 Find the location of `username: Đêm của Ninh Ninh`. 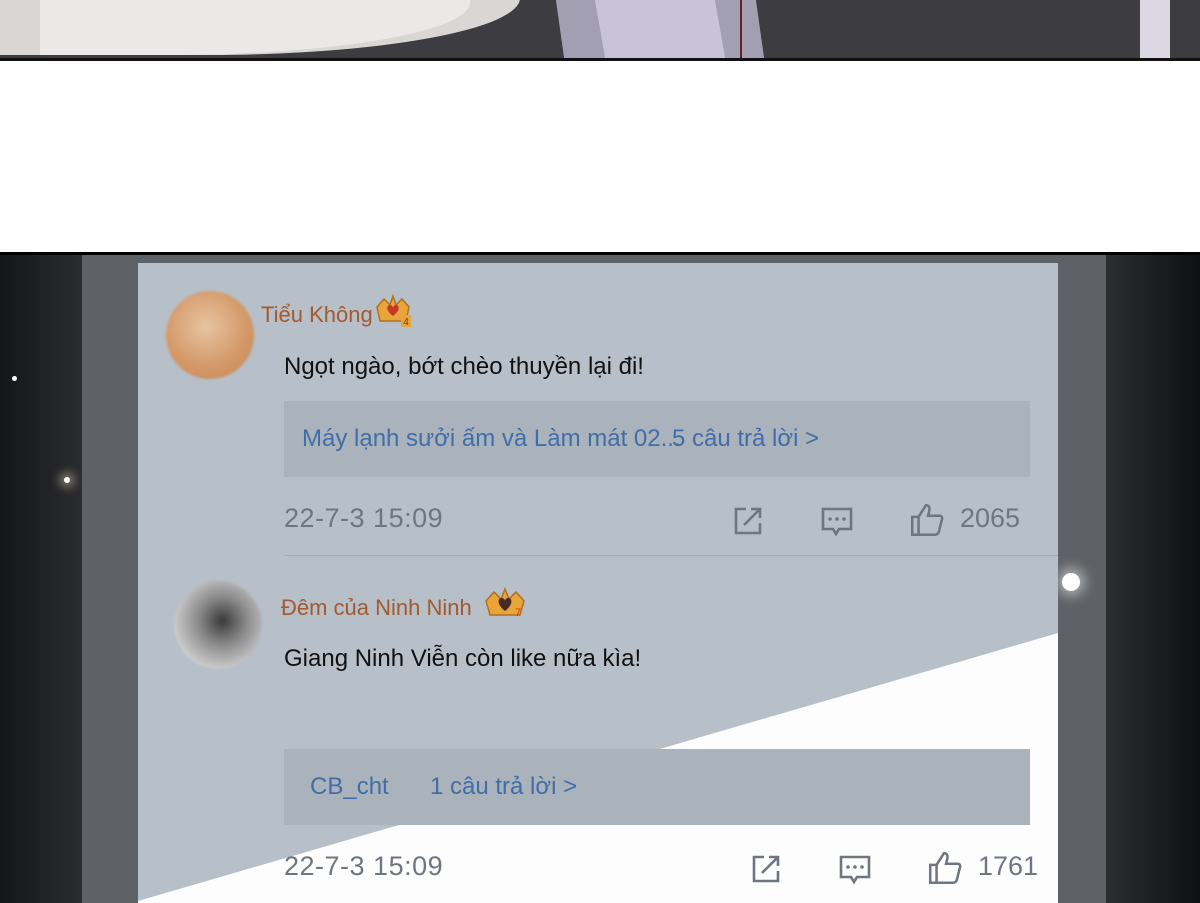

username: Đêm của Ninh Ninh is located at coordinates (376, 608).